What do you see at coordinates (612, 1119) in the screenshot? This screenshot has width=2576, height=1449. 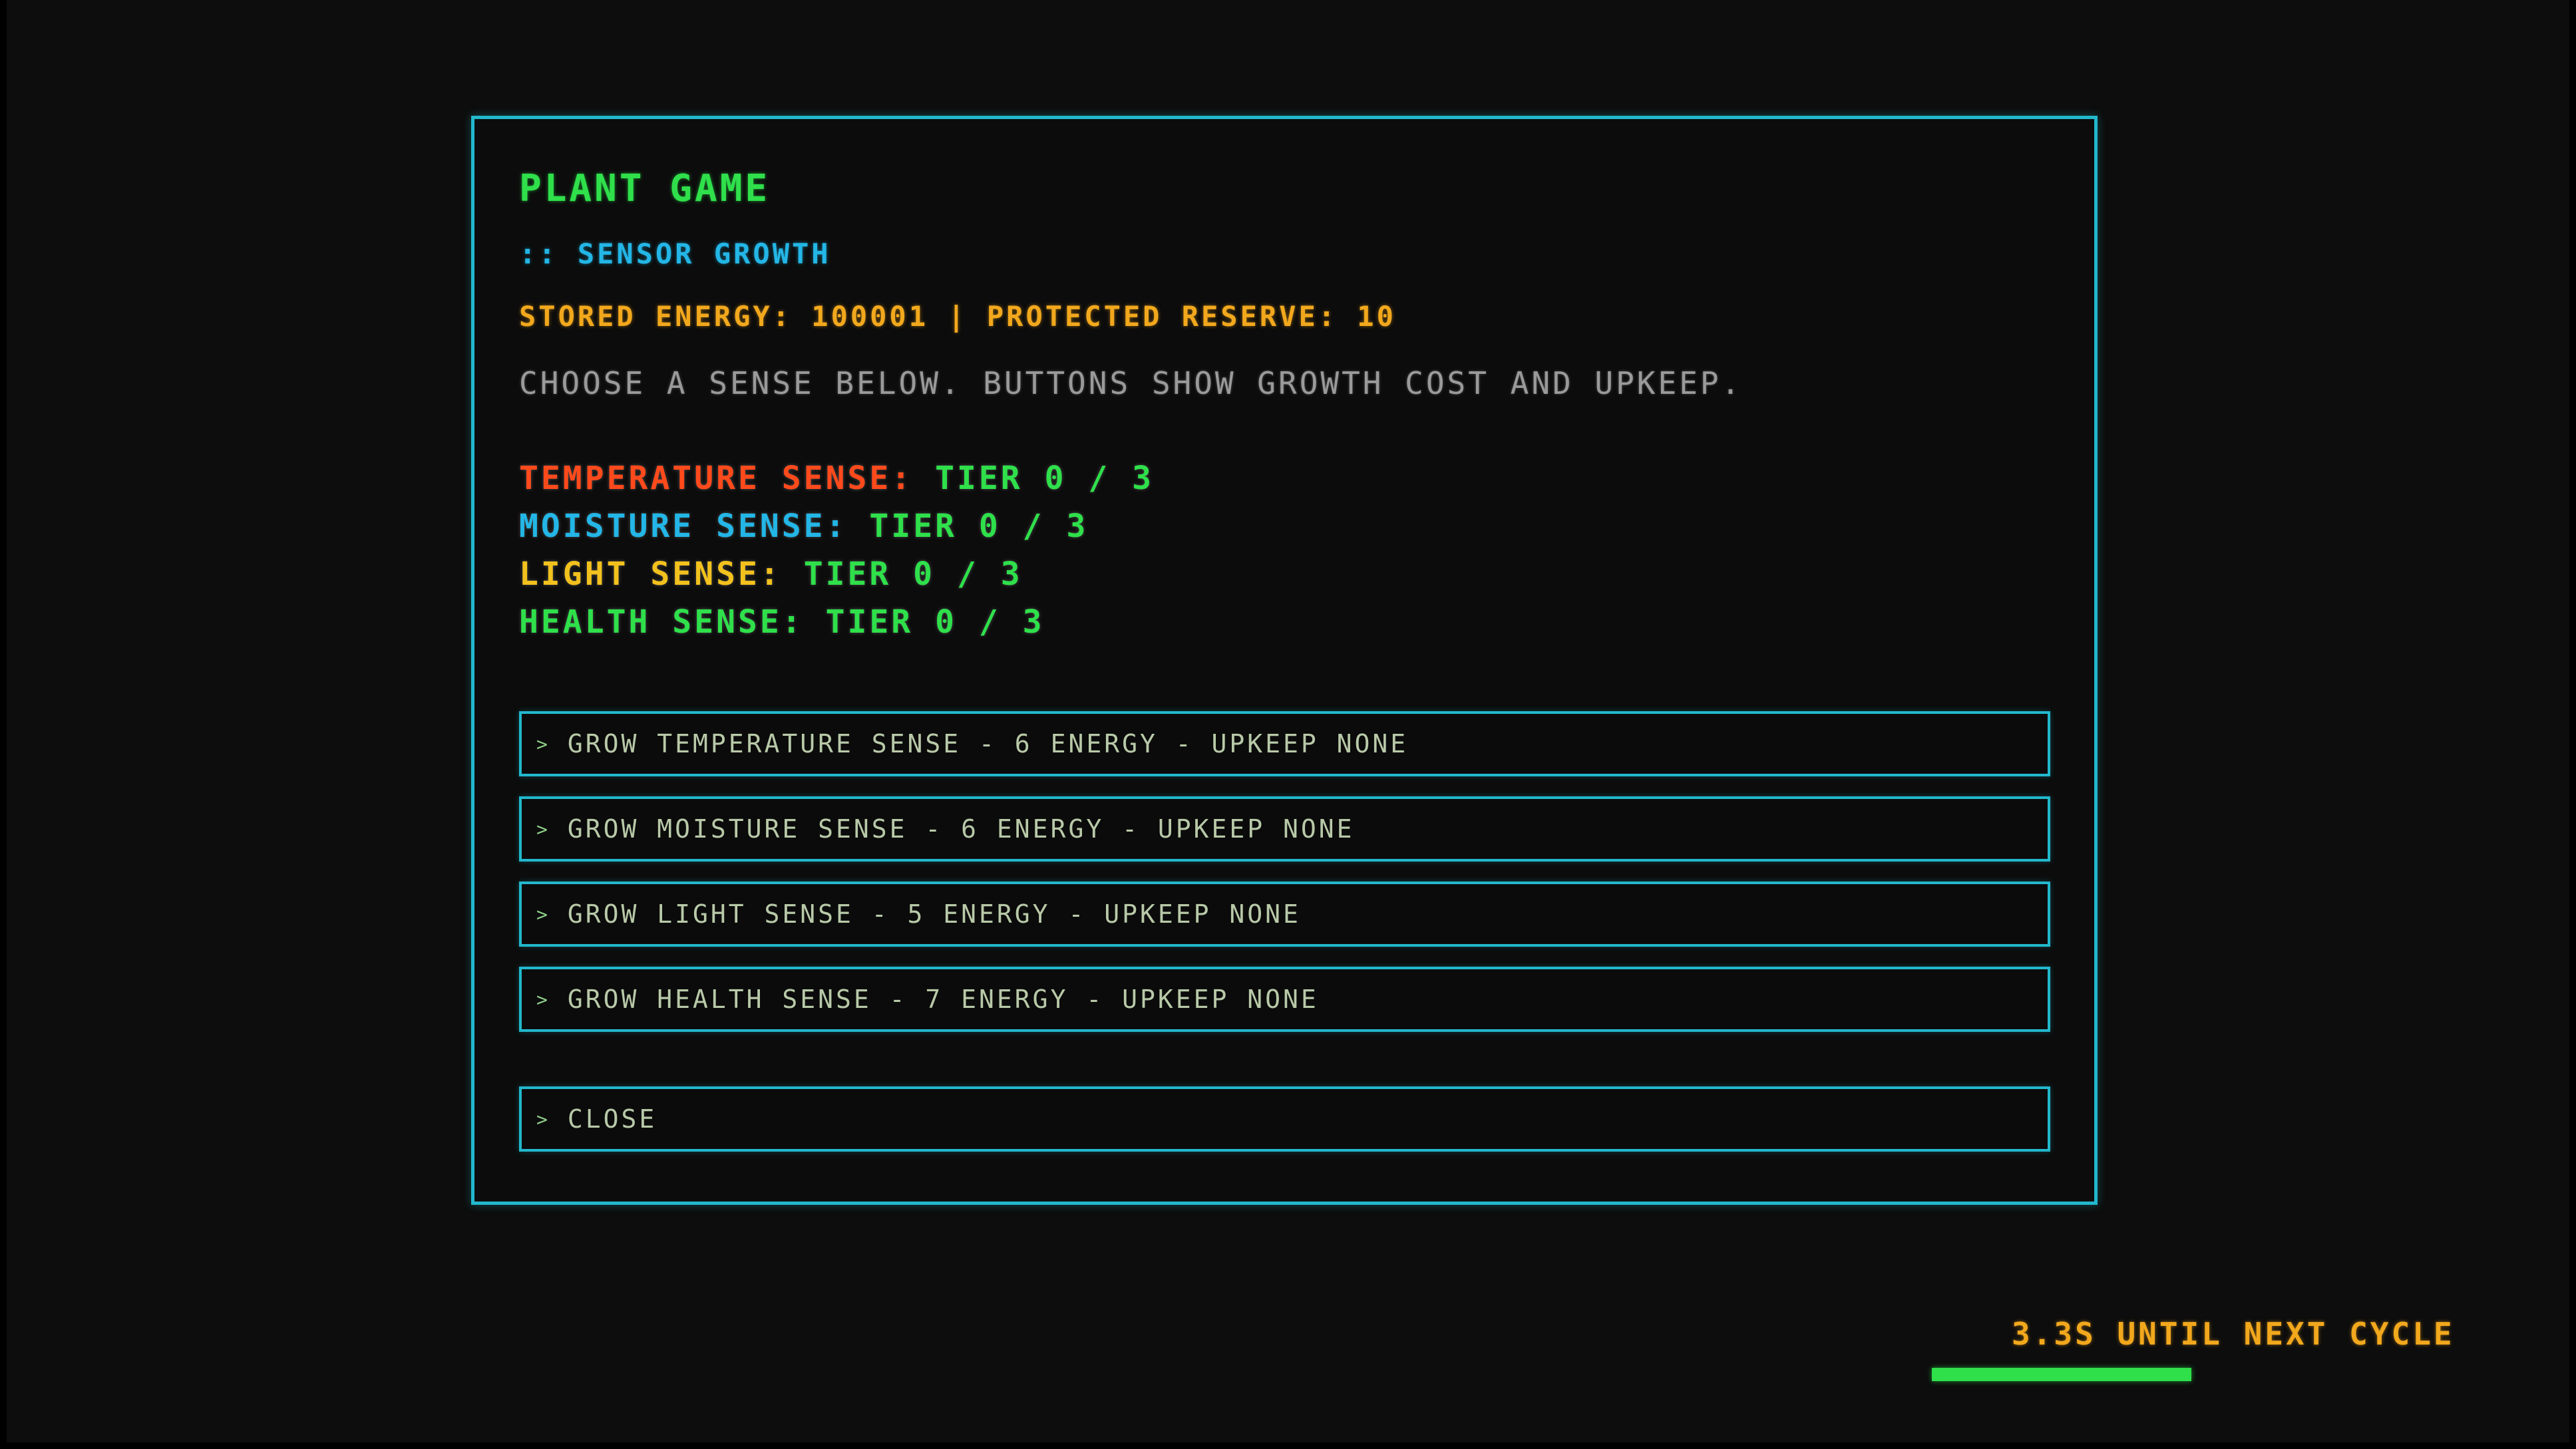 I see `button-label: CLOSE` at bounding box center [612, 1119].